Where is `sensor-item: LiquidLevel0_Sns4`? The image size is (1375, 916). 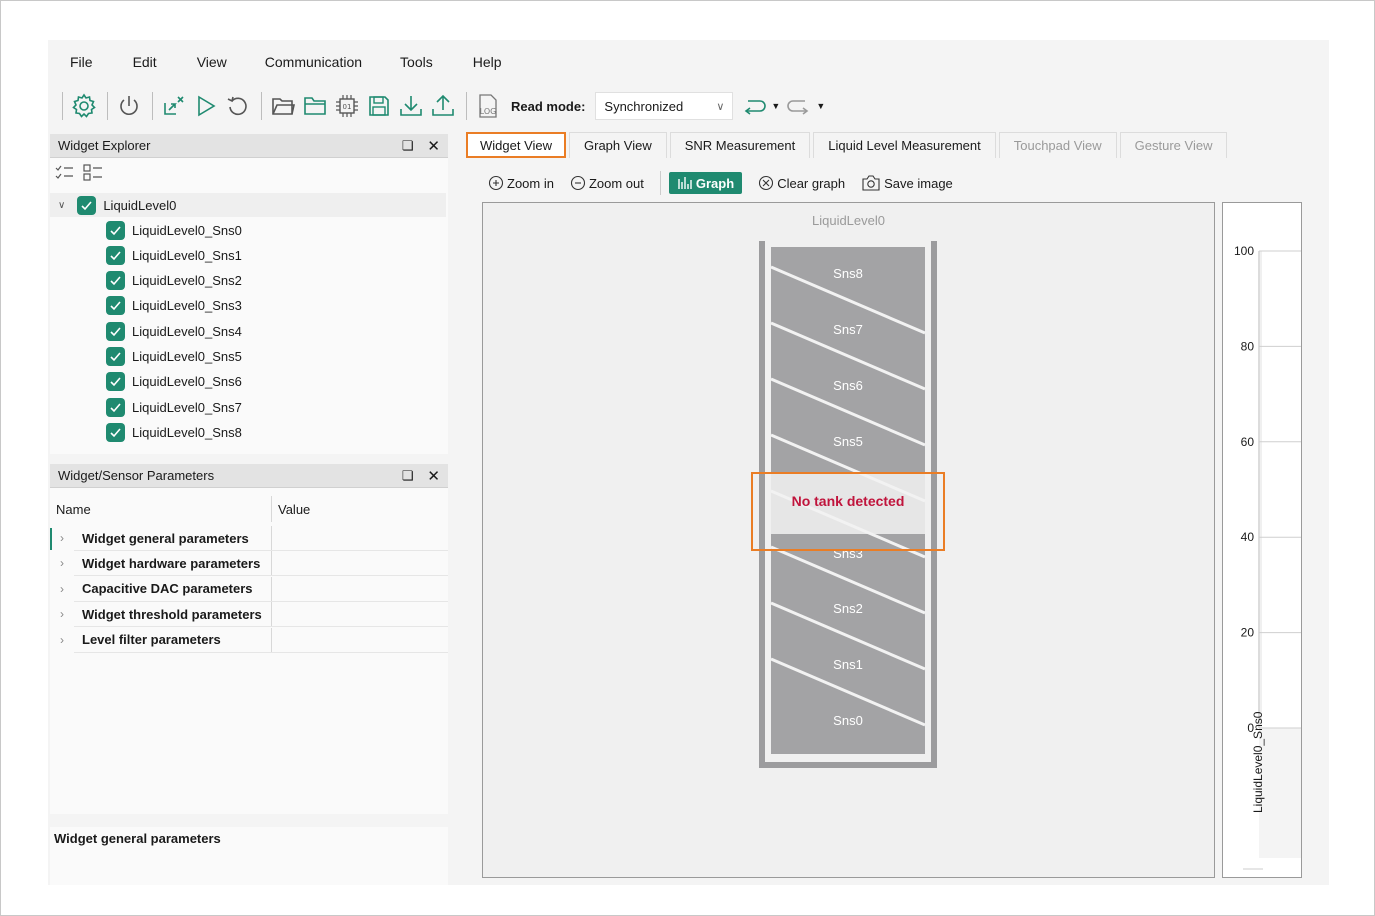 sensor-item: LiquidLevel0_Sns4 is located at coordinates (174, 331).